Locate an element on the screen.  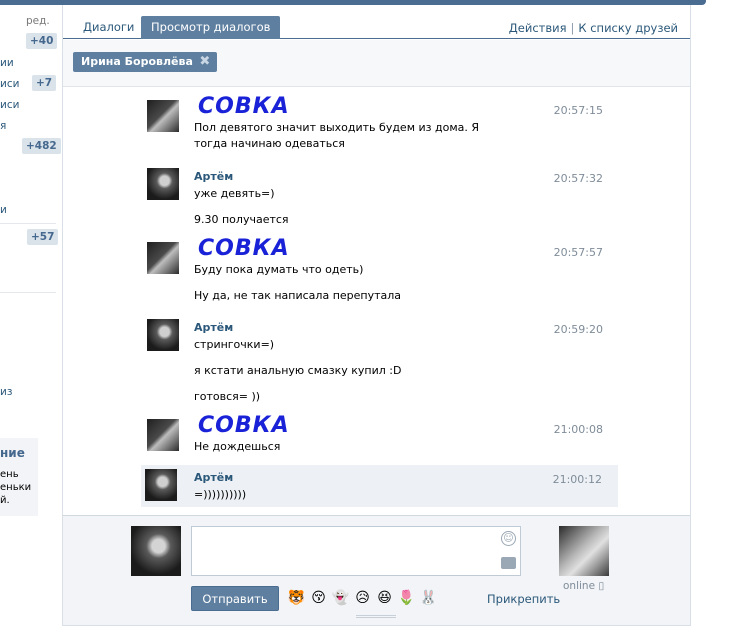
message-time: 21:00:08 is located at coordinates (578, 429).